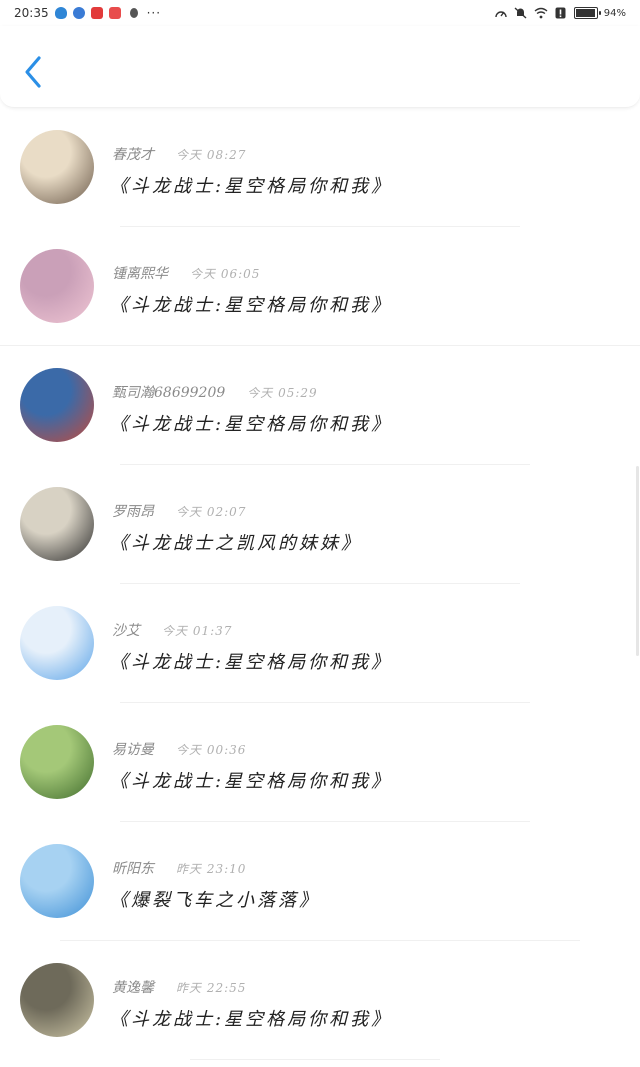  I want to click on mute-bell-icon, so click(521, 13).